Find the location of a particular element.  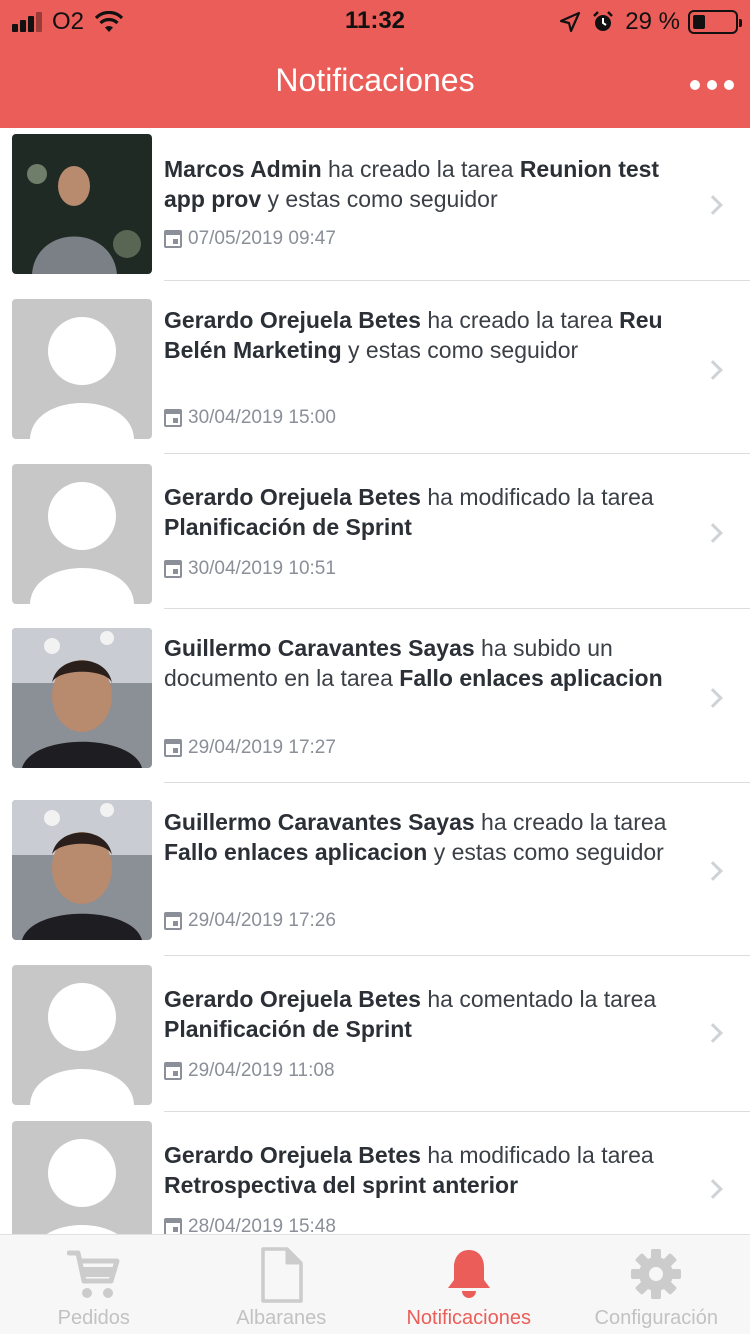

tab-notificaciones: Notificaciones is located at coordinates (469, 1284).